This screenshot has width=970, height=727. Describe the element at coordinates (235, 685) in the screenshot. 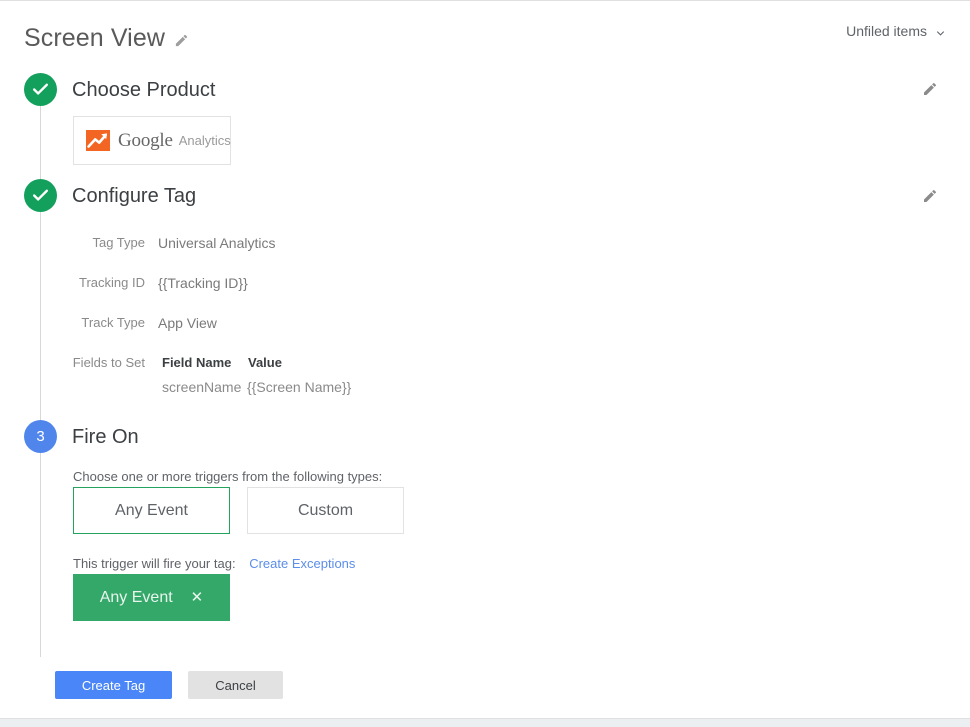

I see `cancel-button: Cancel` at that location.